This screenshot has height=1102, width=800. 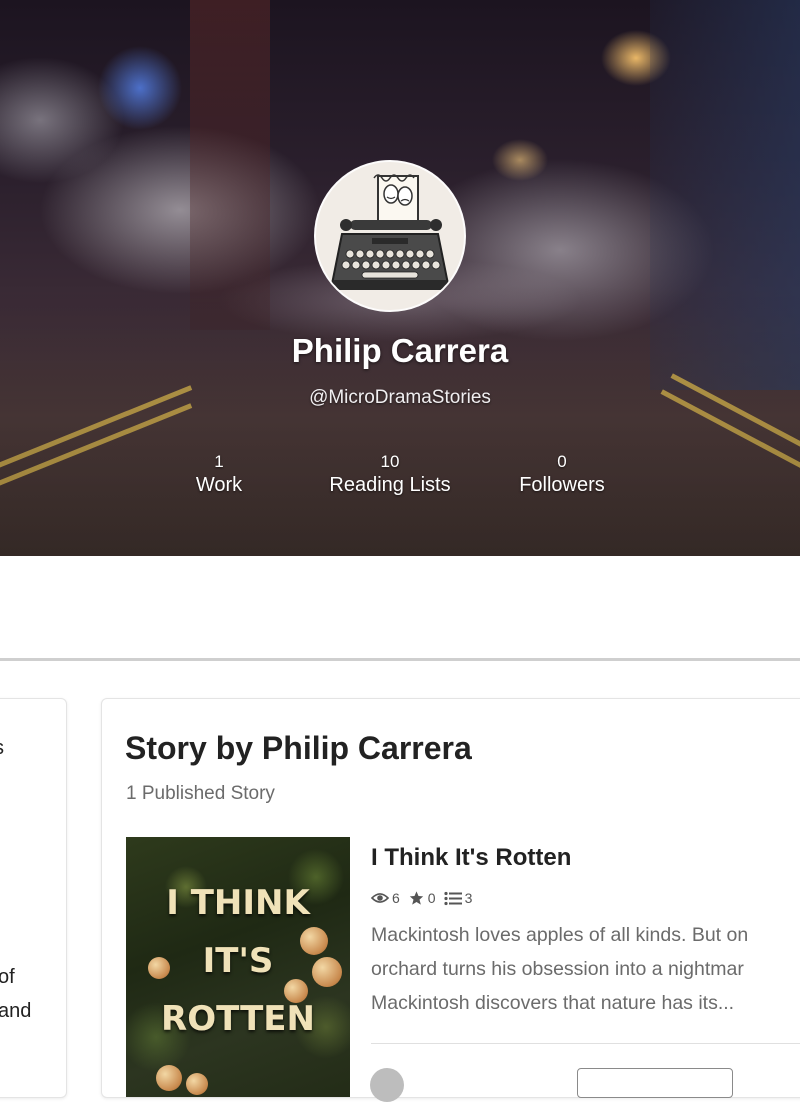 I want to click on stat-label: Reading Lists, so click(x=390, y=485).